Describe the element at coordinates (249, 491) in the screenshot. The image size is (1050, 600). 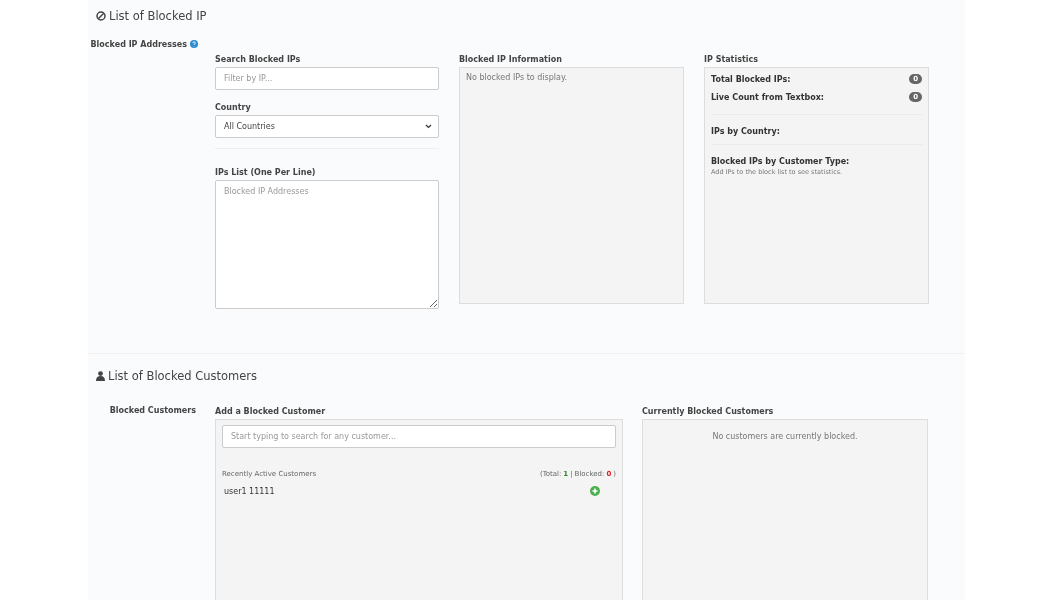
I see `customer-name: user1 11111` at that location.